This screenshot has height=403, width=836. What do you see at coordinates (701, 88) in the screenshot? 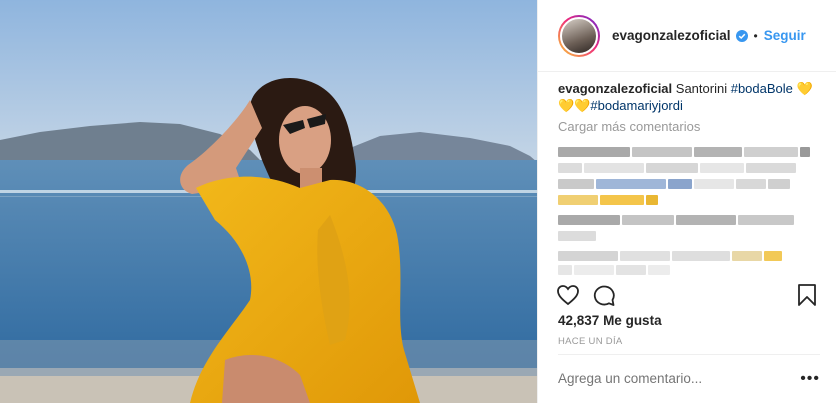
I see `caption-text: Santorini` at bounding box center [701, 88].